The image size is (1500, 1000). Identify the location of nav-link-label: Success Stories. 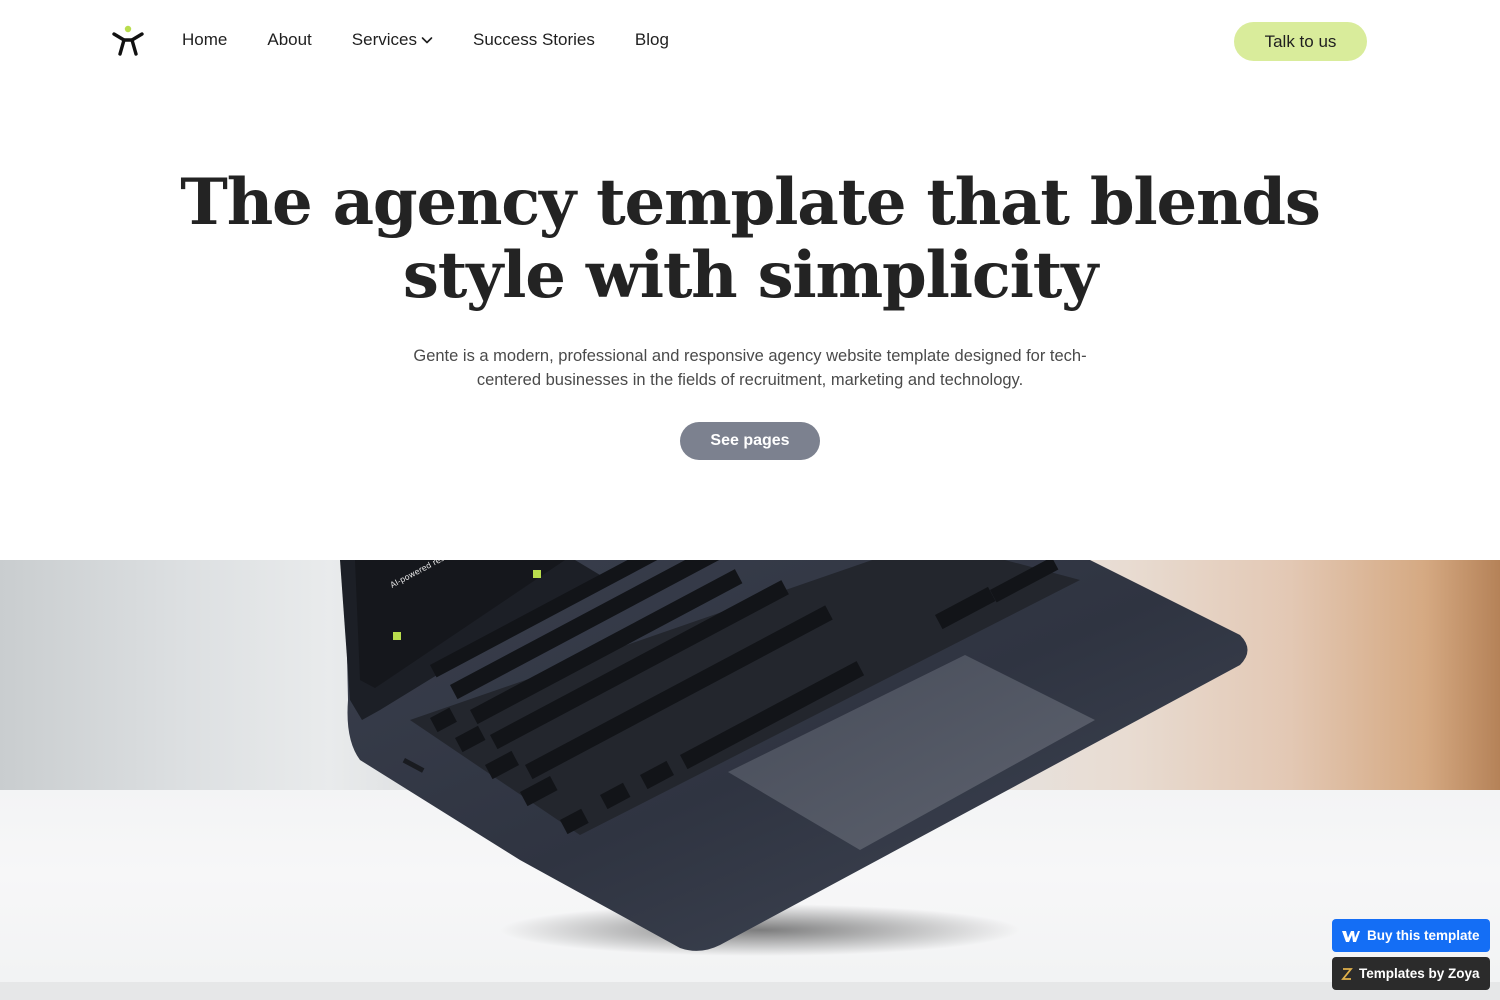
(533, 39).